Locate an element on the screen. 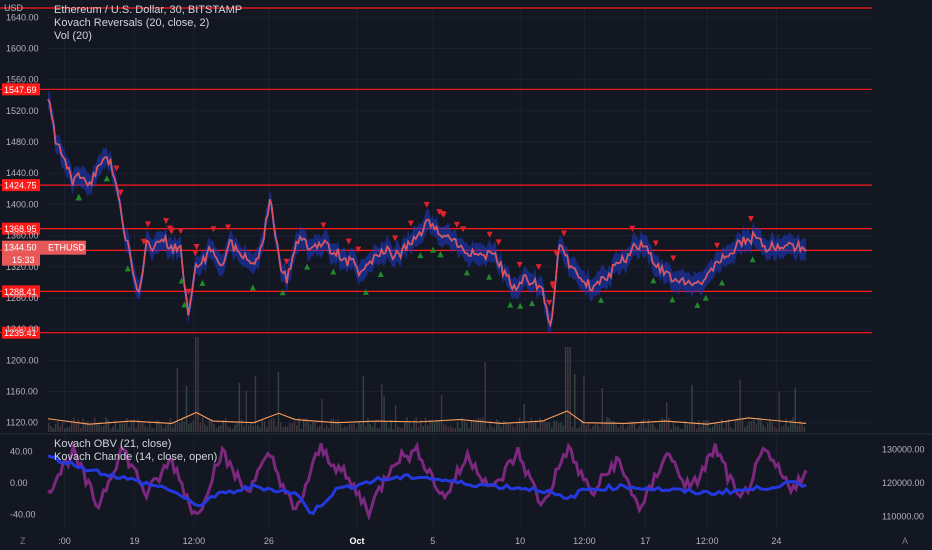  obv-tick-label: 130000.00 is located at coordinates (903, 449).